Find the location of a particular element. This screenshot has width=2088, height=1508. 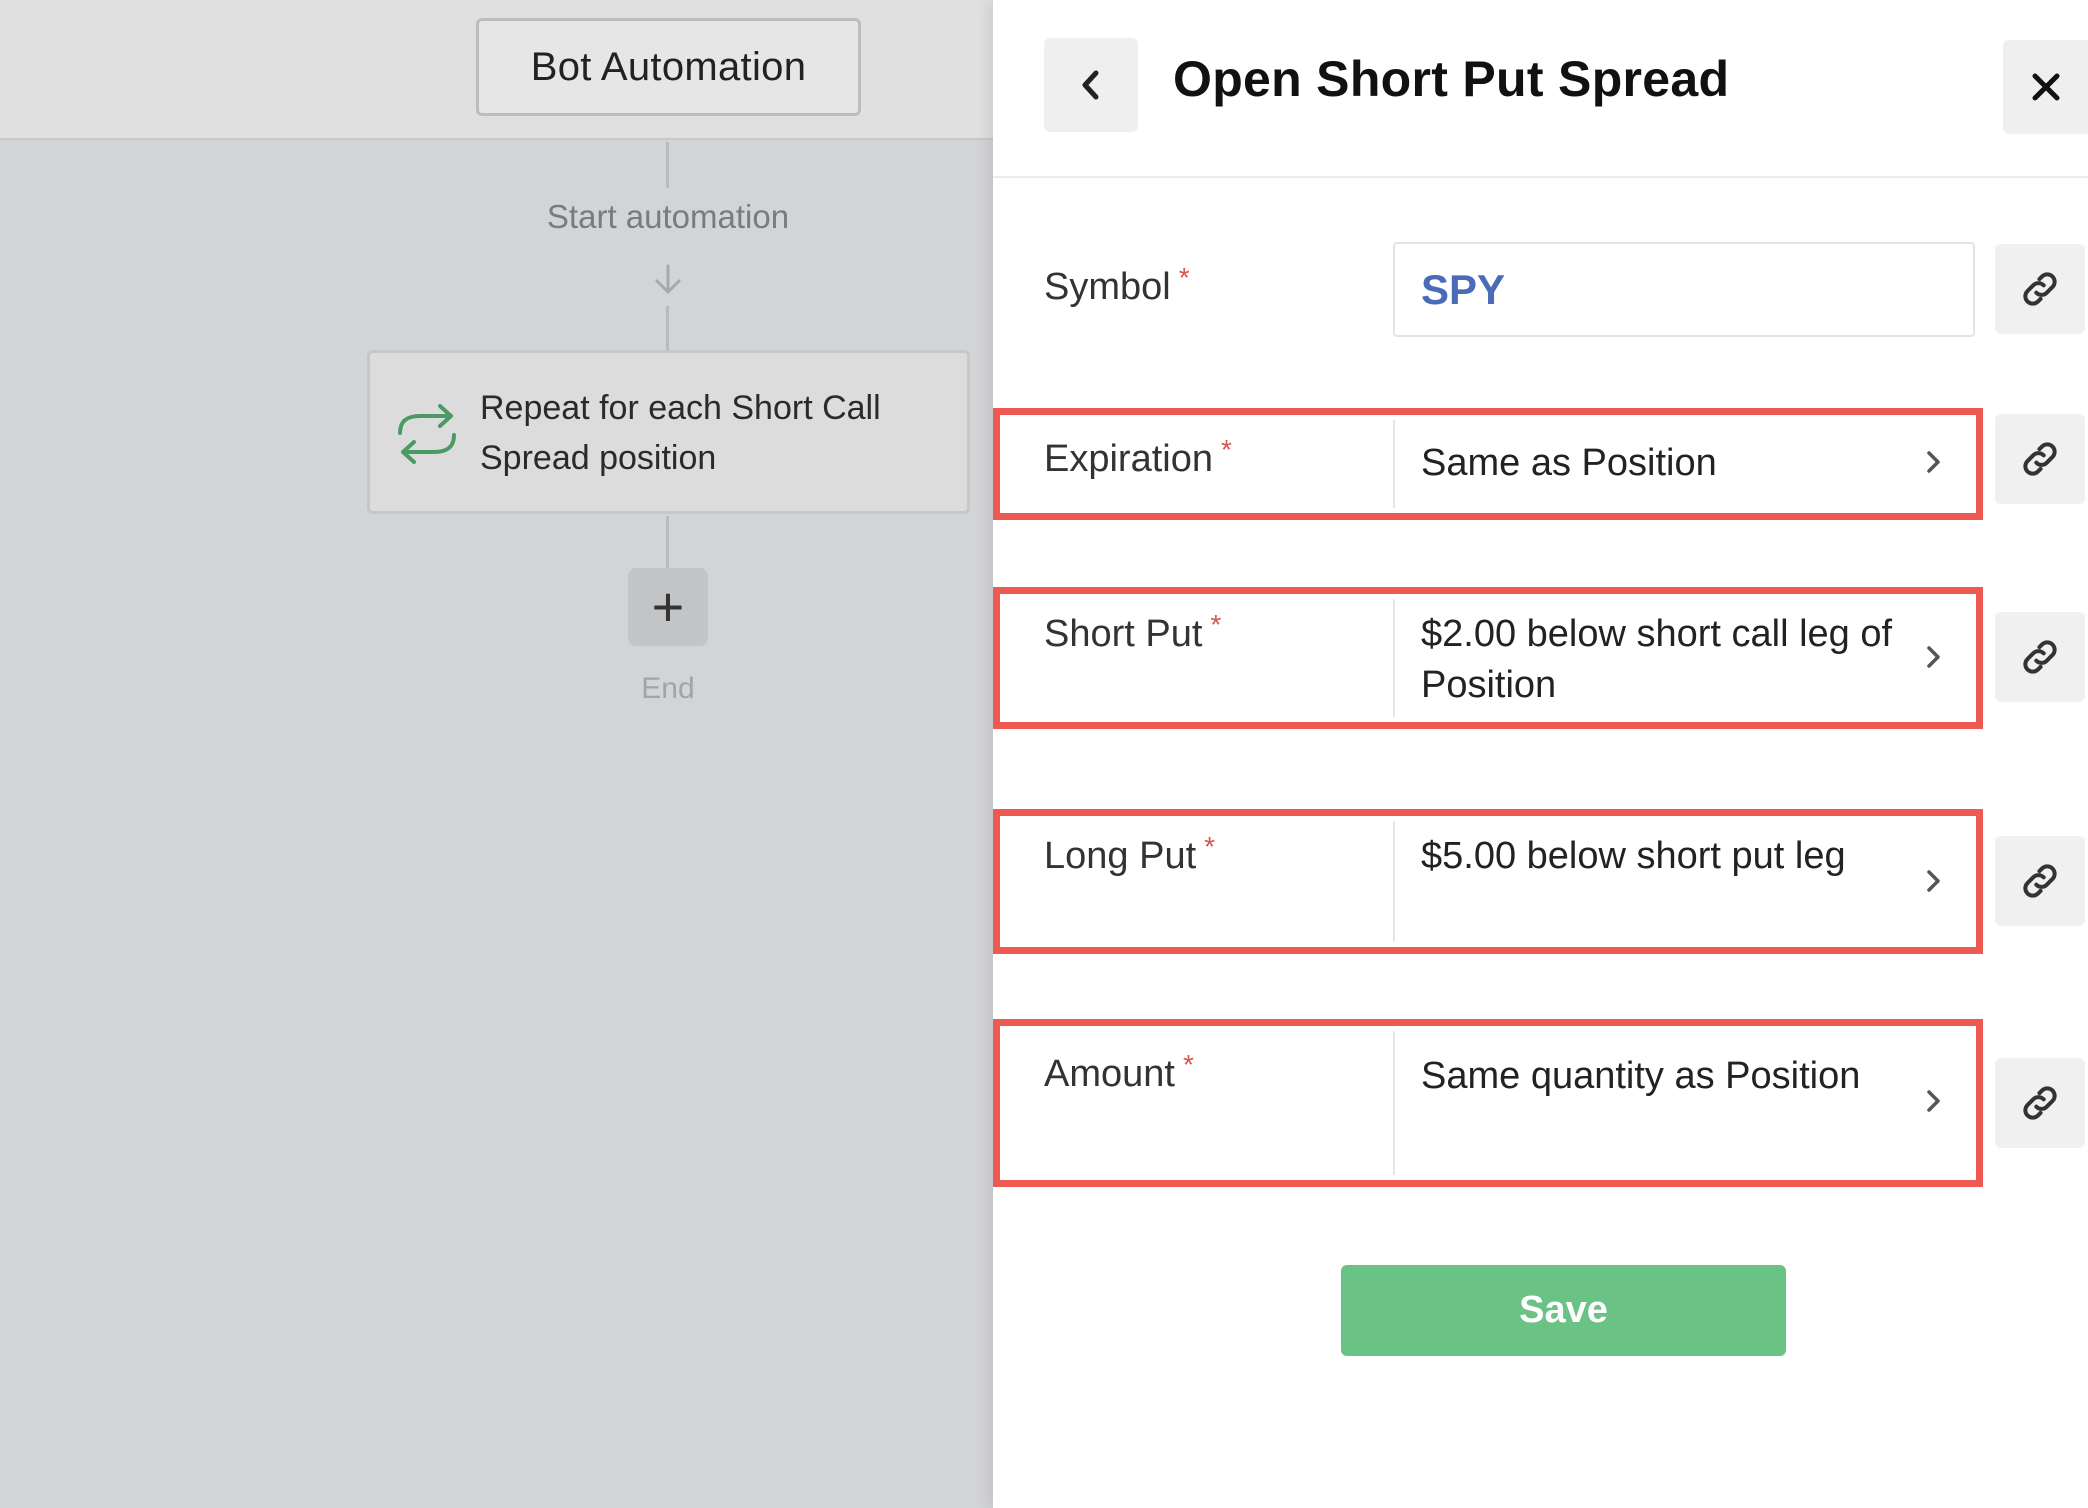

canvas-header: Bot Automation is located at coordinates (496, 70).